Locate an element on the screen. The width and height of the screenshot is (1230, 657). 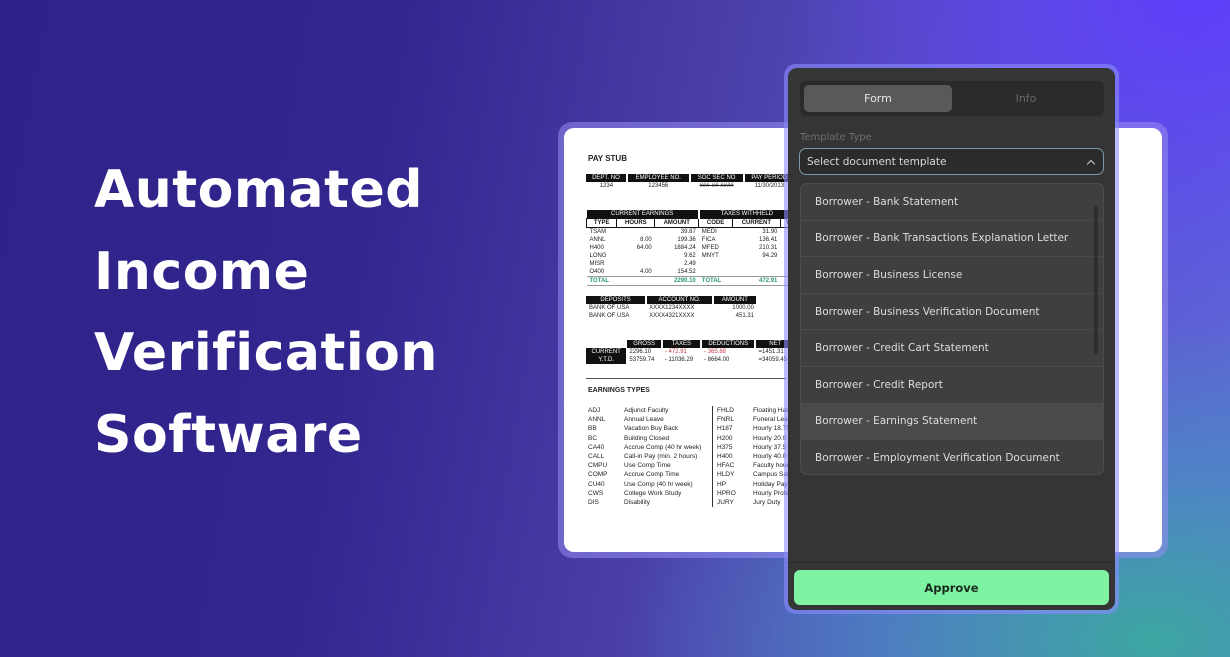
cell: 1000.00 is located at coordinates (743, 308).